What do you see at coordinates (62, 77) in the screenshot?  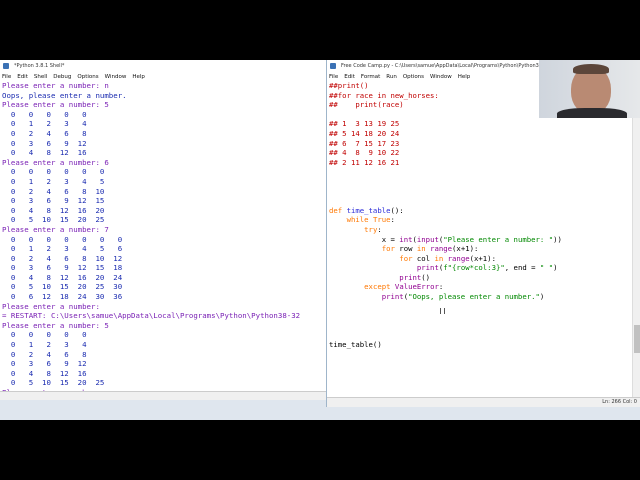 I see `shell-menu-debug: Debug` at bounding box center [62, 77].